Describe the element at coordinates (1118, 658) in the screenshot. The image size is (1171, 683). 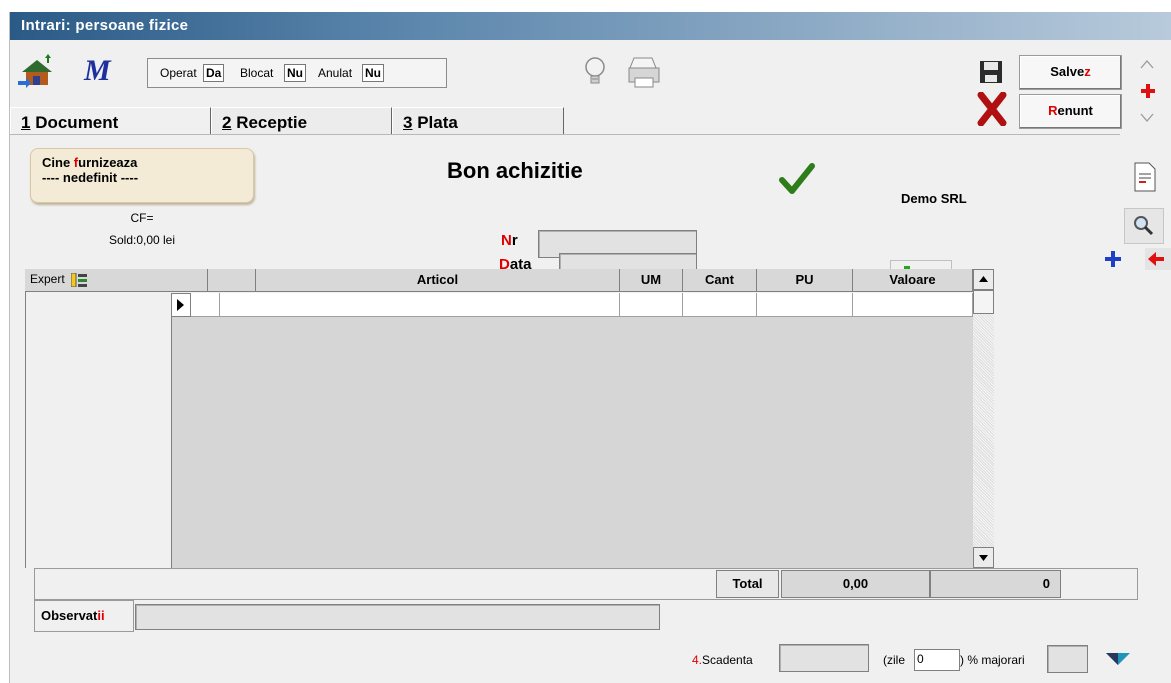
I see `expand-down-icon` at that location.